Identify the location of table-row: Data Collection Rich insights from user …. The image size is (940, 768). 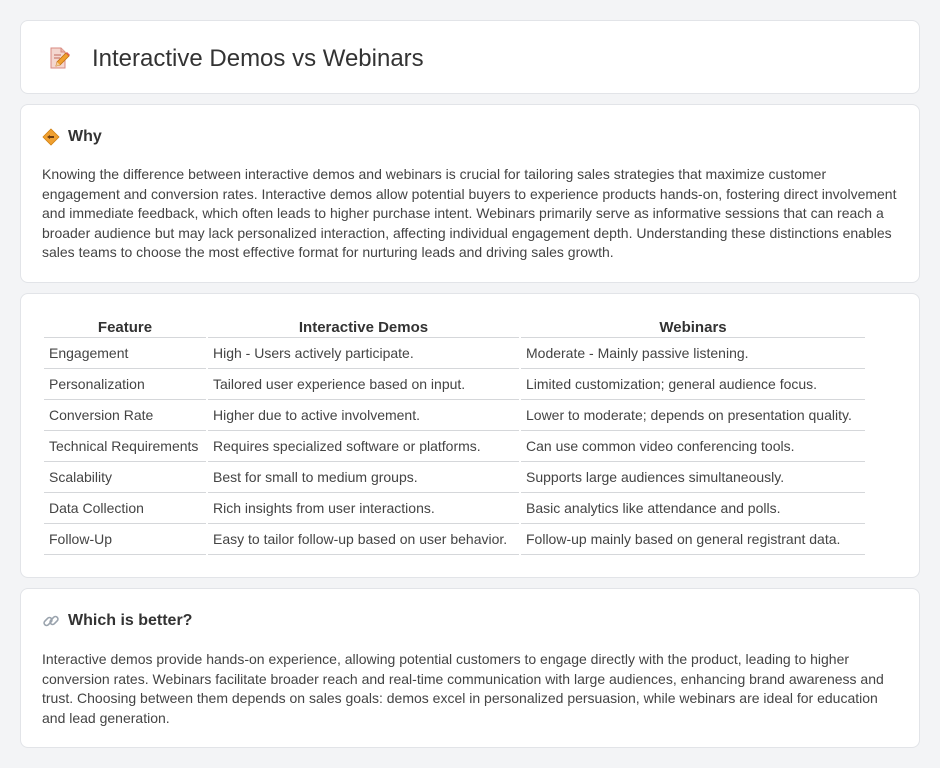
(454, 508).